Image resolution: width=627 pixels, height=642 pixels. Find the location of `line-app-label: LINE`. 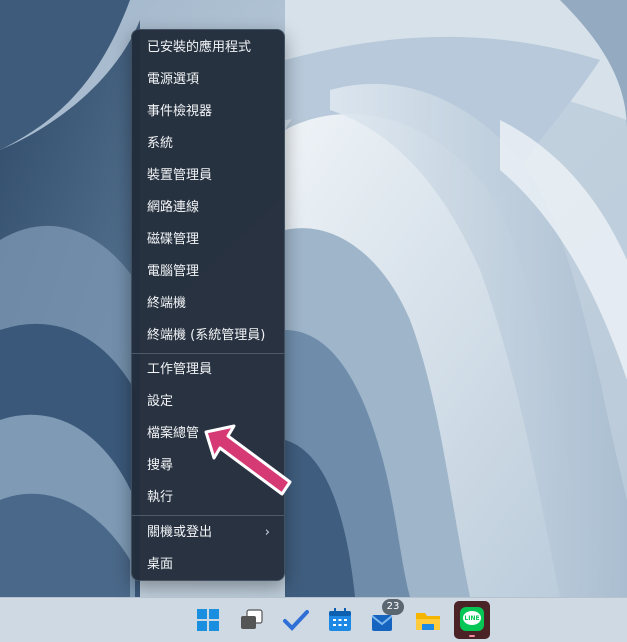

line-app-label: LINE is located at coordinates (472, 618).